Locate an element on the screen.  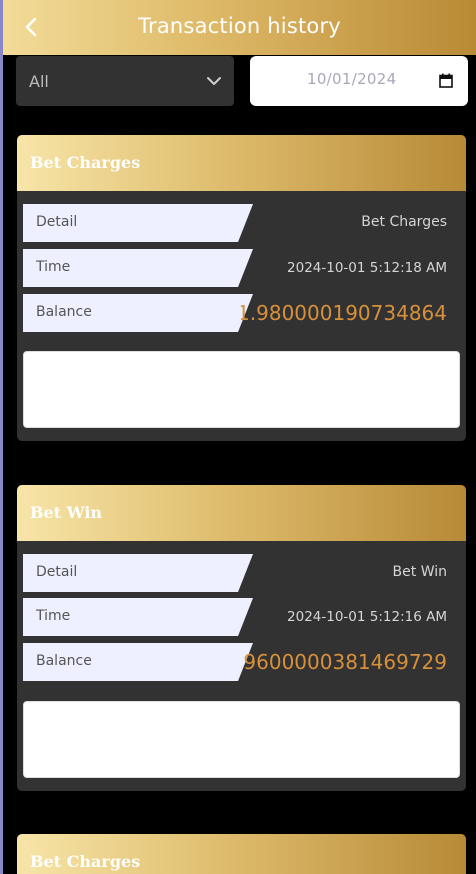
transaction-card: Bet Charges is located at coordinates (241, 854).